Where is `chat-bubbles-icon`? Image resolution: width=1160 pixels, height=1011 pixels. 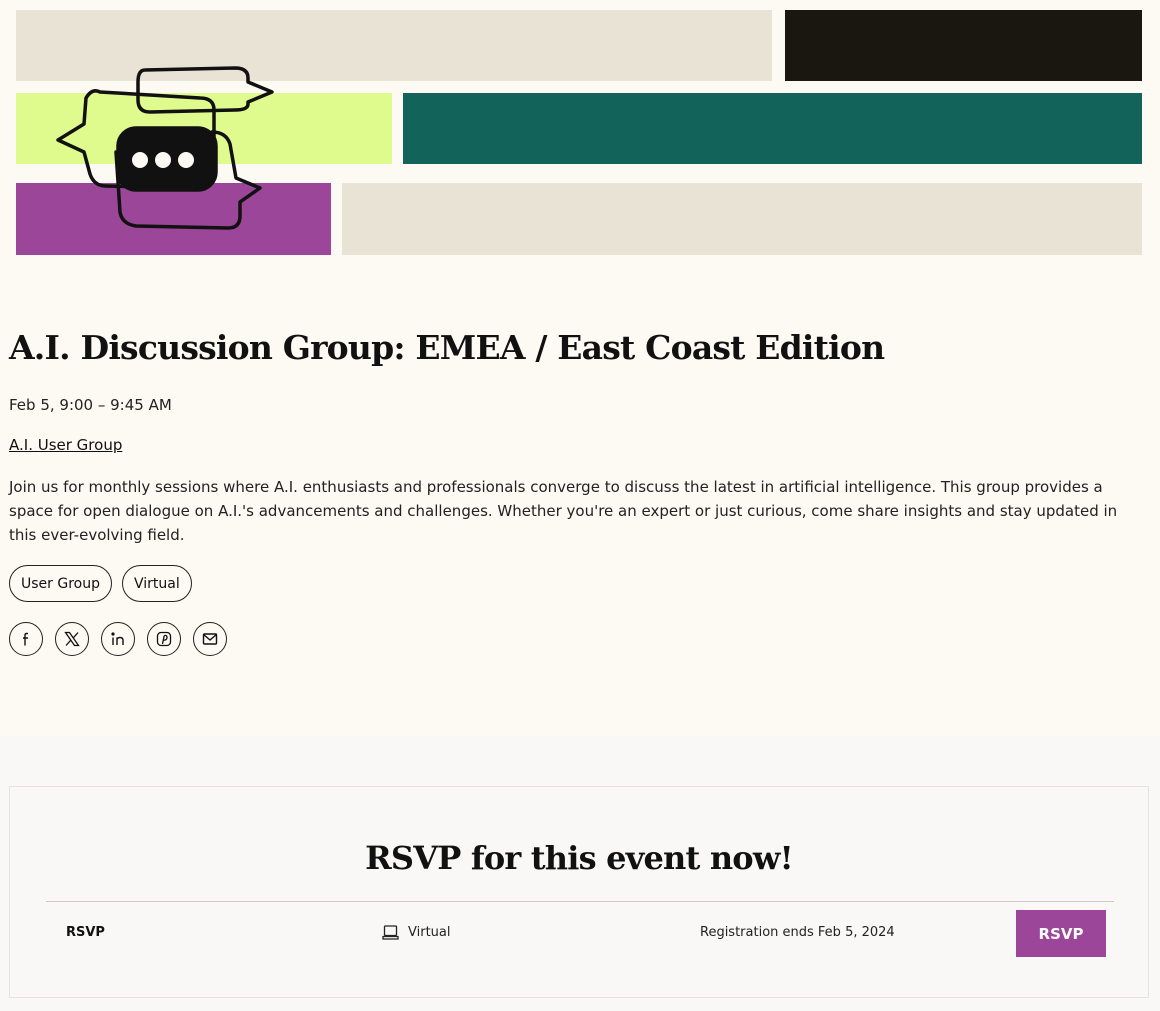 chat-bubbles-icon is located at coordinates (165, 148).